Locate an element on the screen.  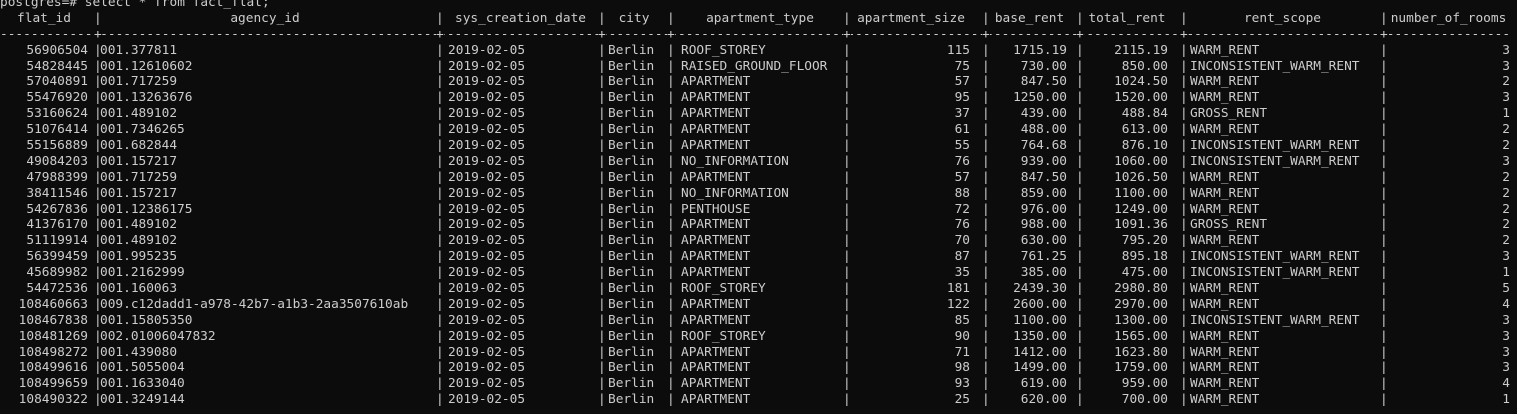
cell-agency-id: 001.12386175 is located at coordinates (146, 209).